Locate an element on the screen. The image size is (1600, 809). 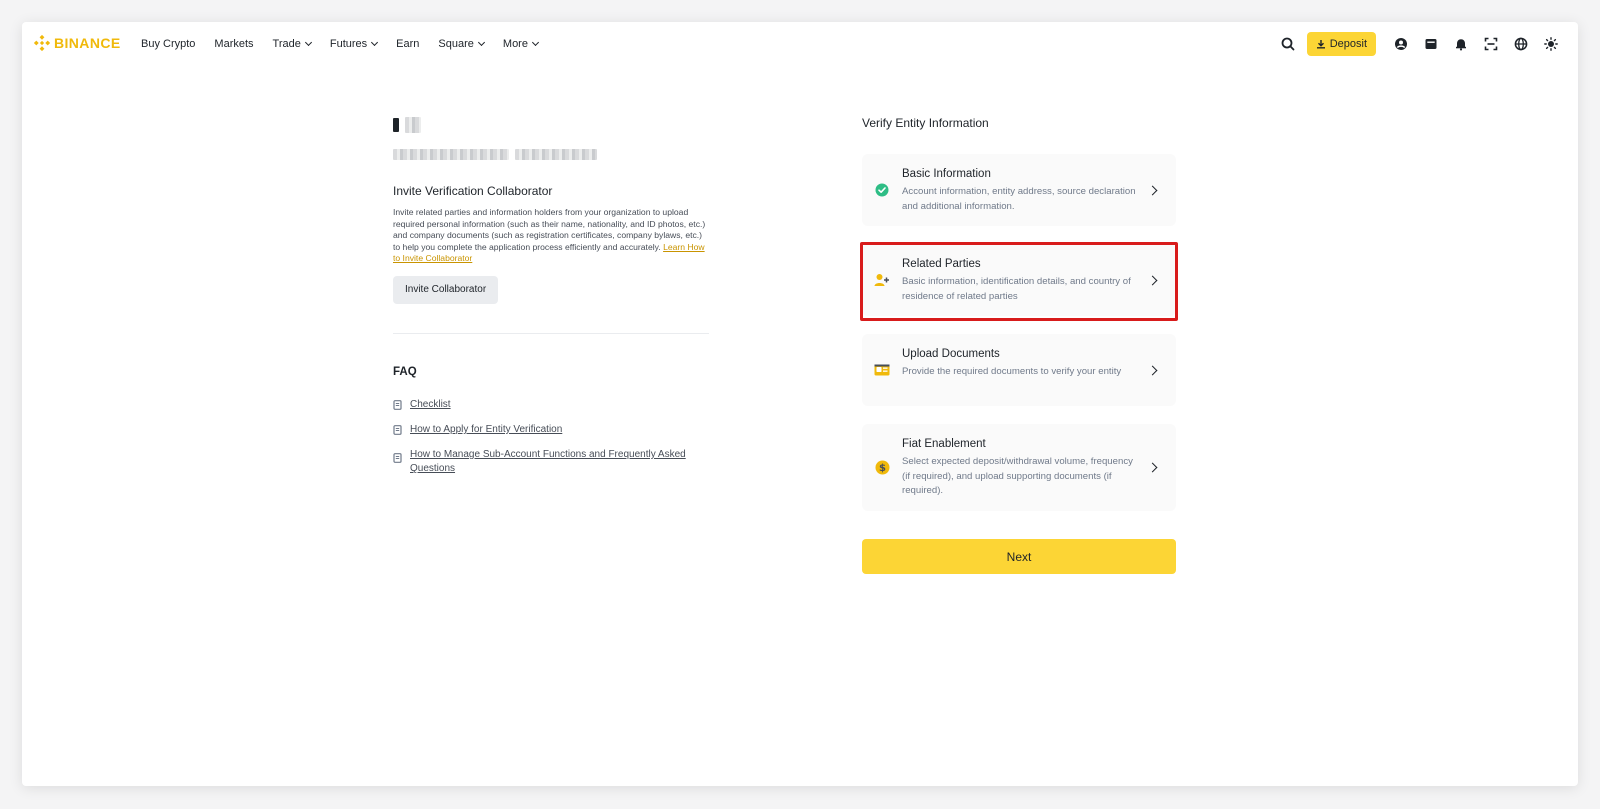
card-title: Fiat Enablement is located at coordinates (944, 444).